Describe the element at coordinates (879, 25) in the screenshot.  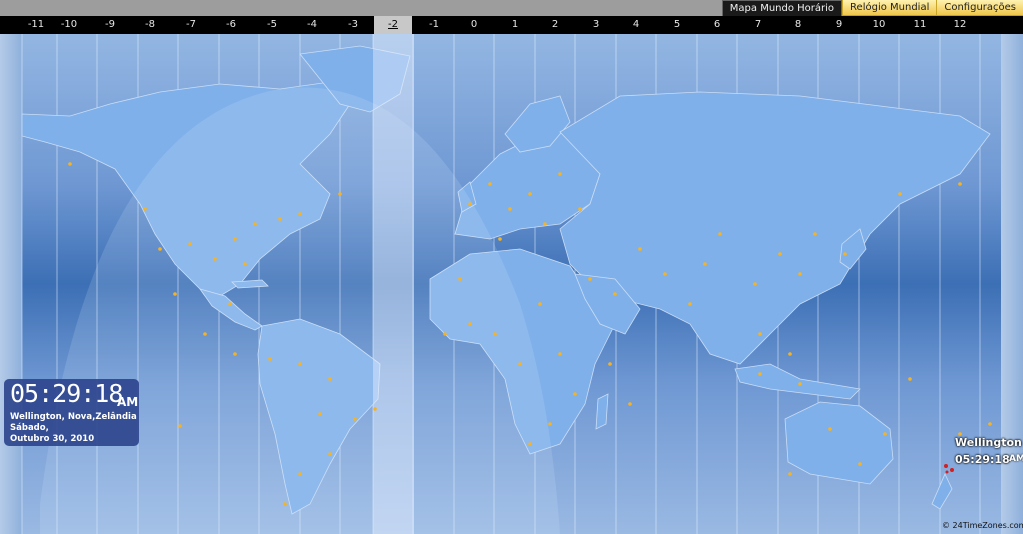
I see `tz-label: 10` at that location.